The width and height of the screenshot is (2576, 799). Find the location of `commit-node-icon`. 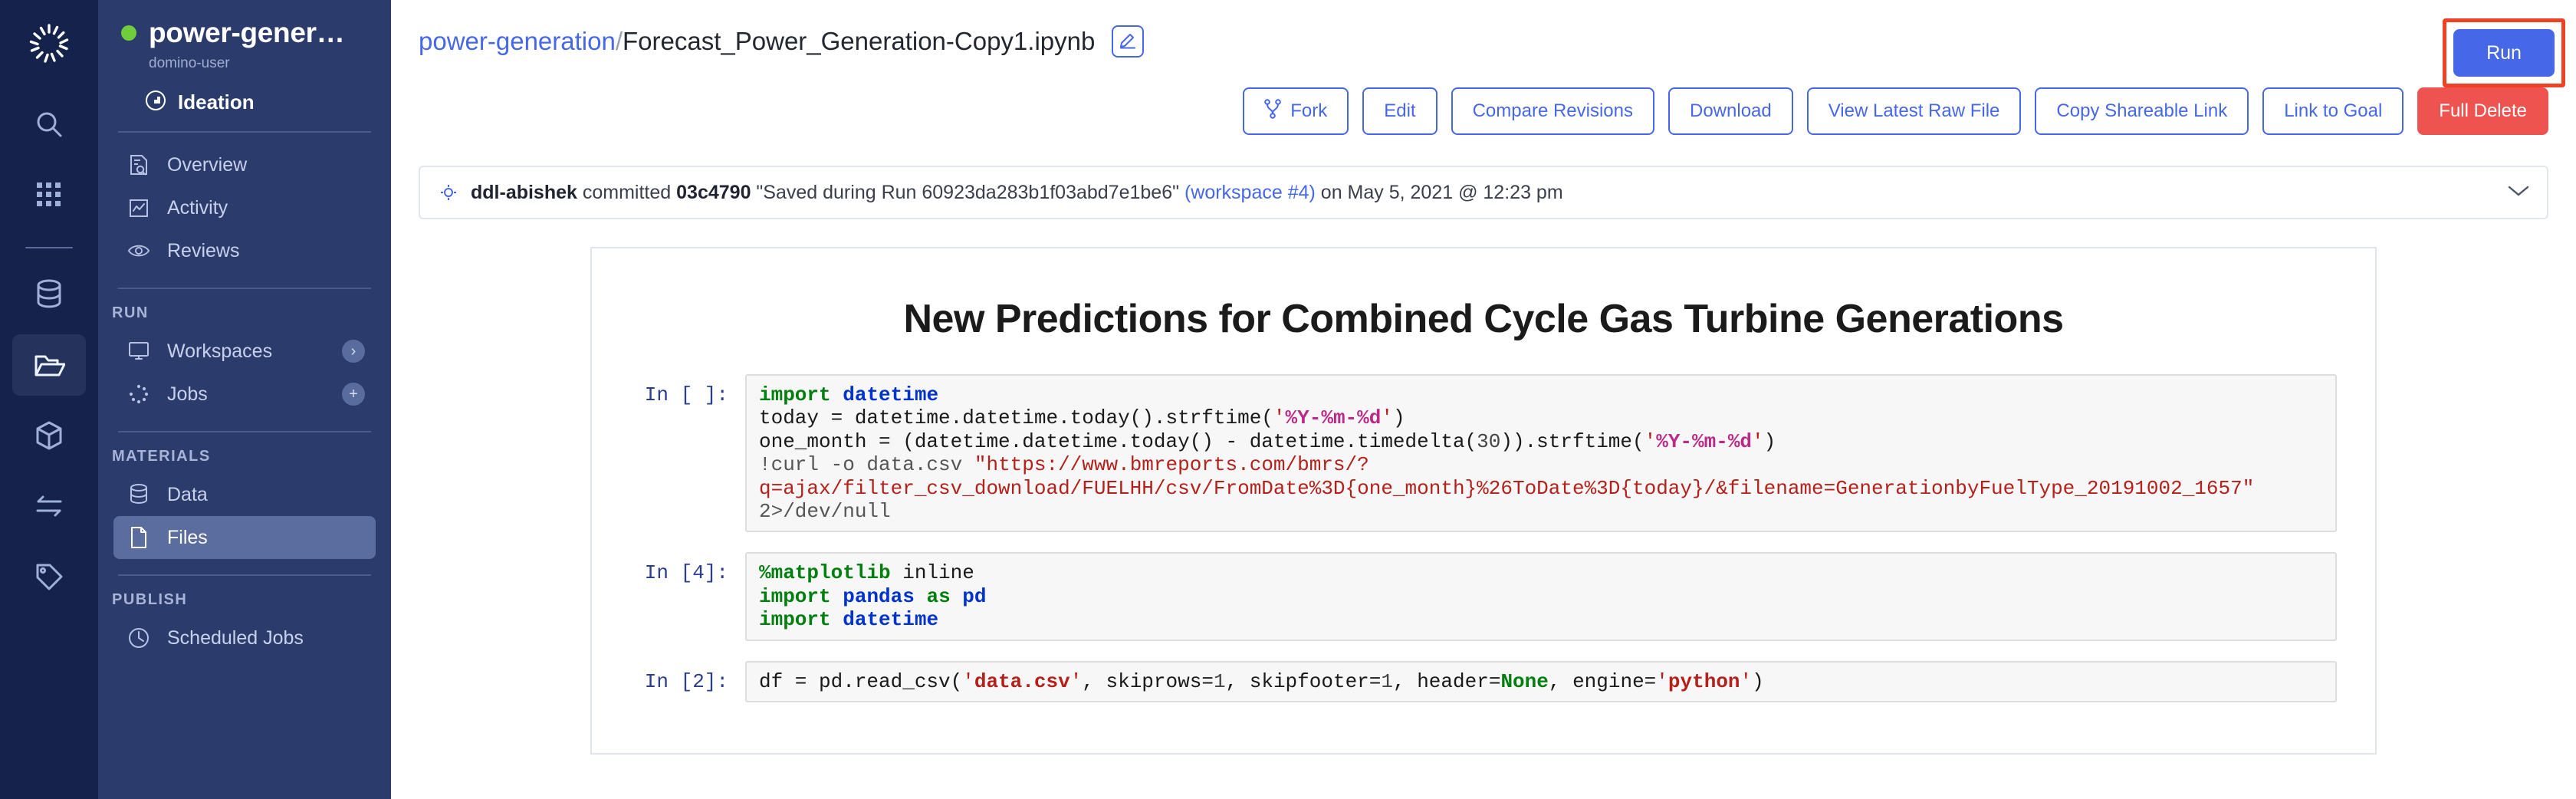

commit-node-icon is located at coordinates (449, 192).